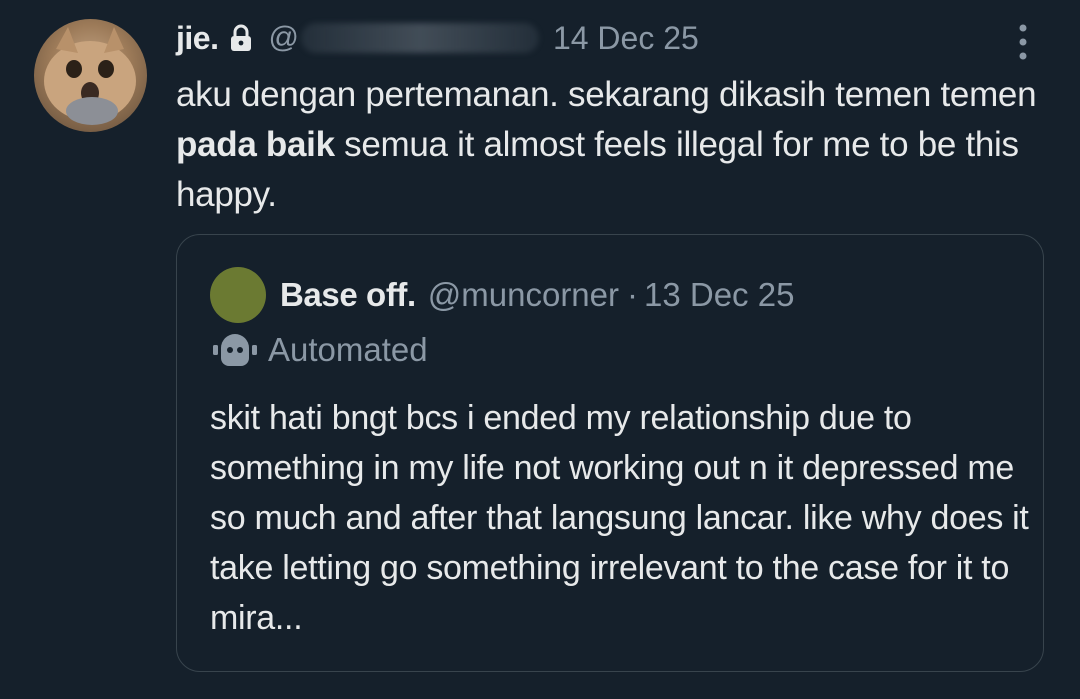  What do you see at coordinates (1023, 42) in the screenshot?
I see `more-vertical-icon` at bounding box center [1023, 42].